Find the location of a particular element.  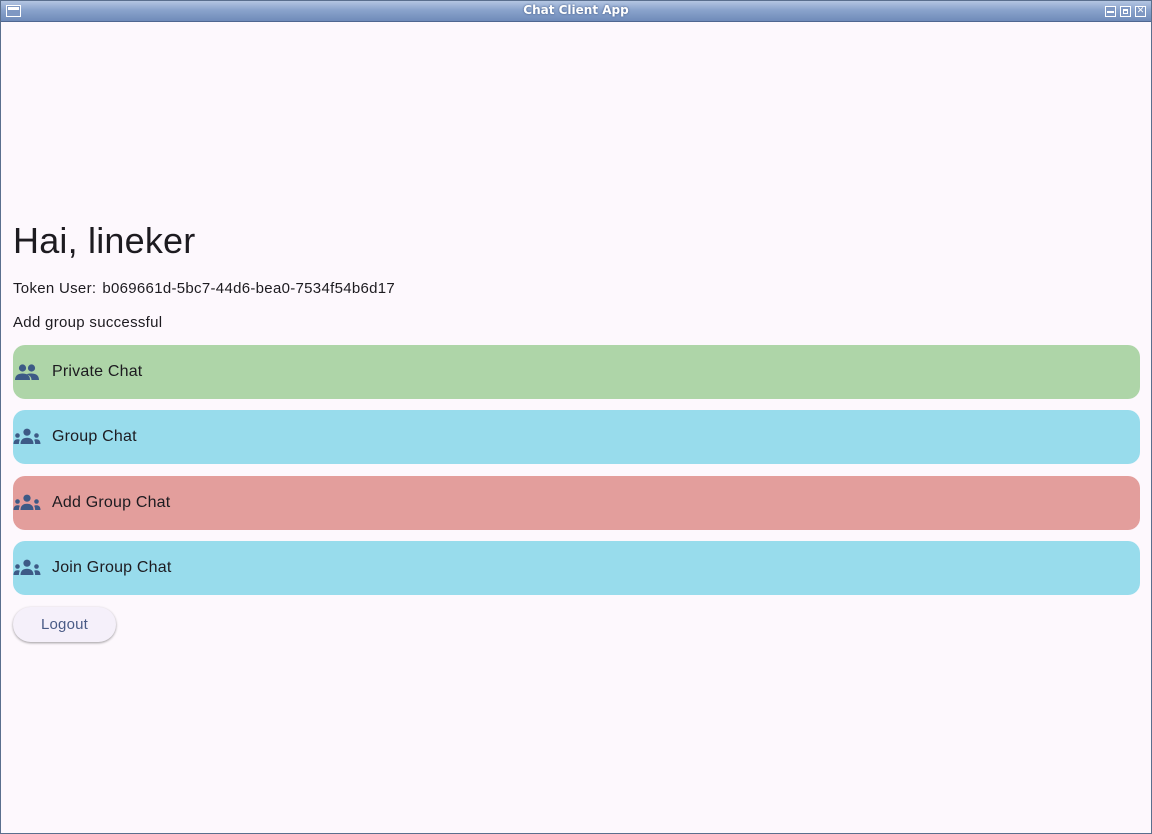

maximize-button is located at coordinates (1125, 11).